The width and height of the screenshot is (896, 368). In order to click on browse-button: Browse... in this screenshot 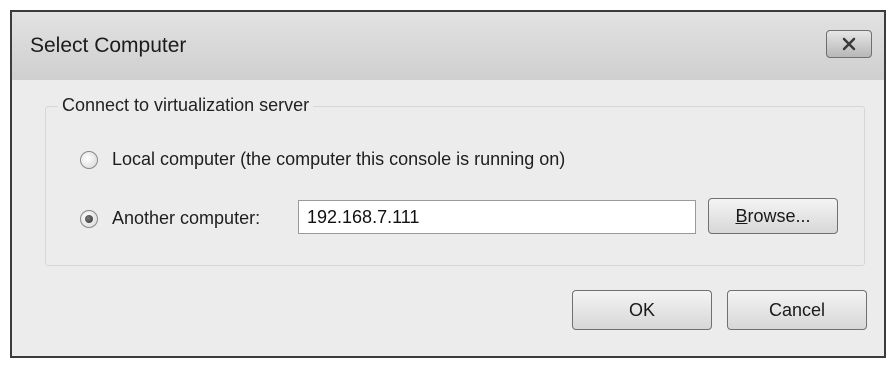, I will do `click(773, 216)`.